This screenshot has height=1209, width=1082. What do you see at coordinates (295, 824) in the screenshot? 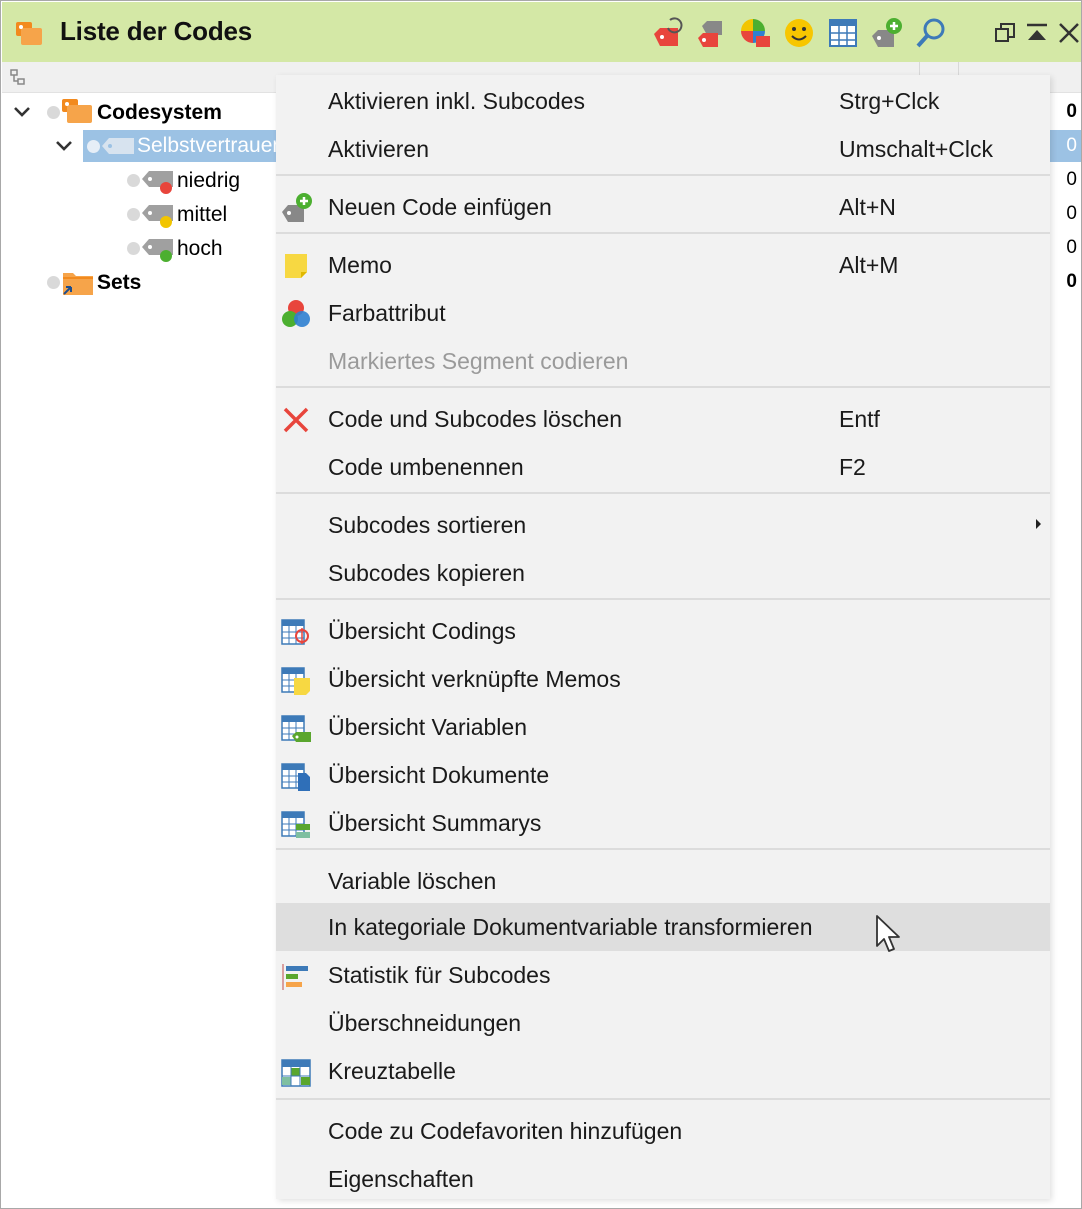
I see `overview-summaries-icon` at bounding box center [295, 824].